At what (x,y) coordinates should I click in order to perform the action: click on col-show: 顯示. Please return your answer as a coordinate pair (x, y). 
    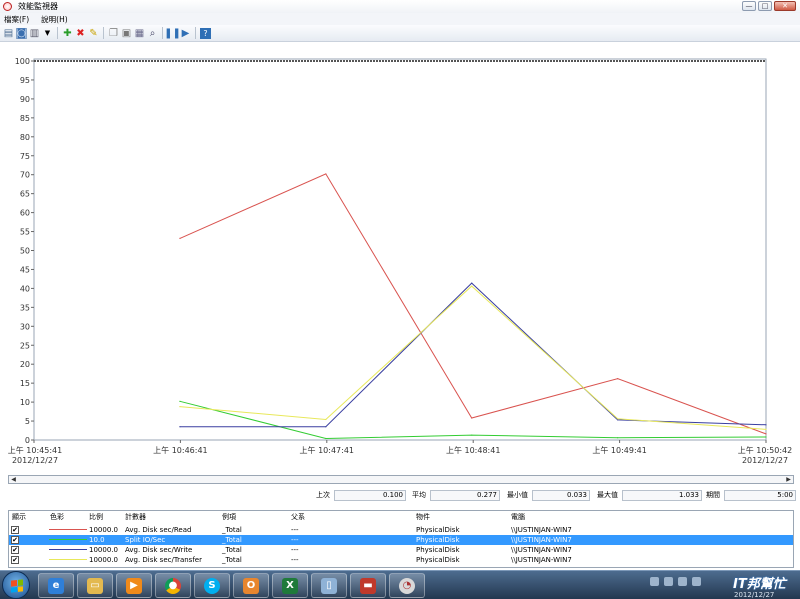
    Looking at the image, I should click on (19, 517).